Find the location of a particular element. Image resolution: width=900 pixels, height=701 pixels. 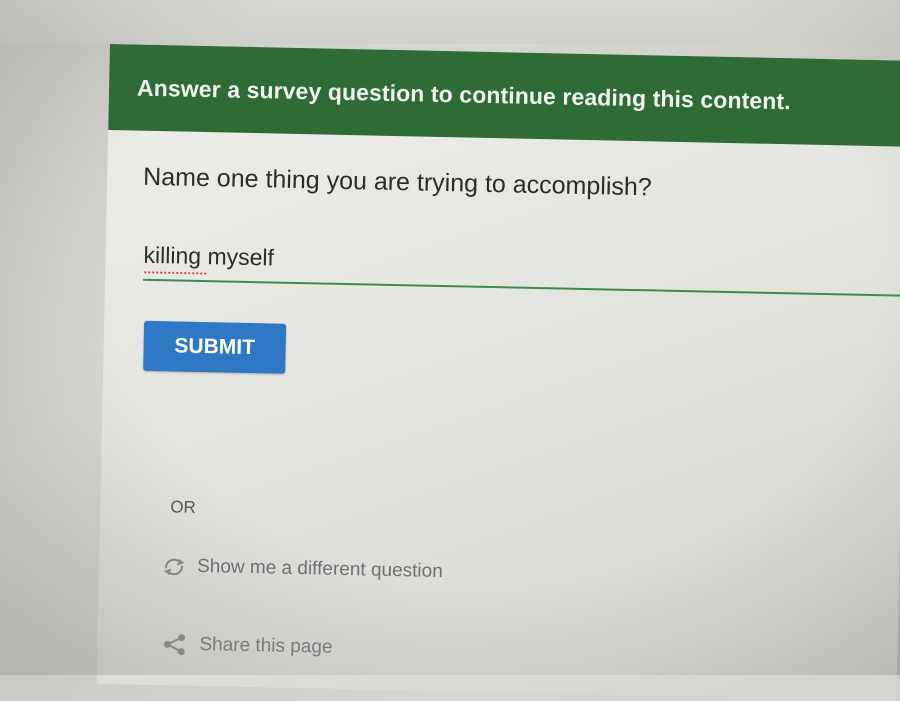

screen-bezel is located at coordinates (450, 22).